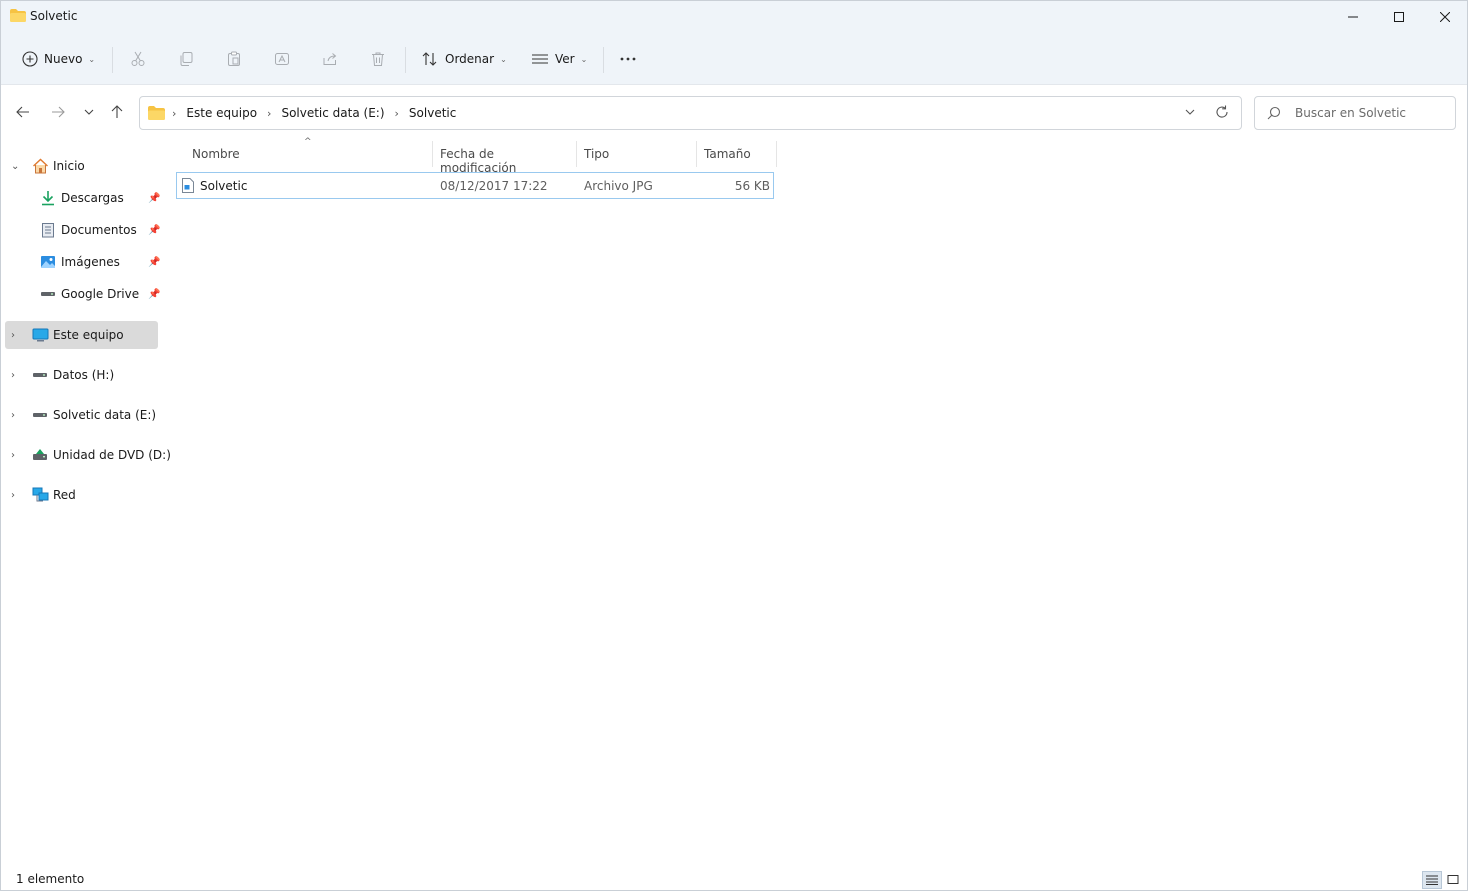 This screenshot has width=1468, height=891. I want to click on sidebar-item-label: Unidad de DVD (D:), so click(112, 455).